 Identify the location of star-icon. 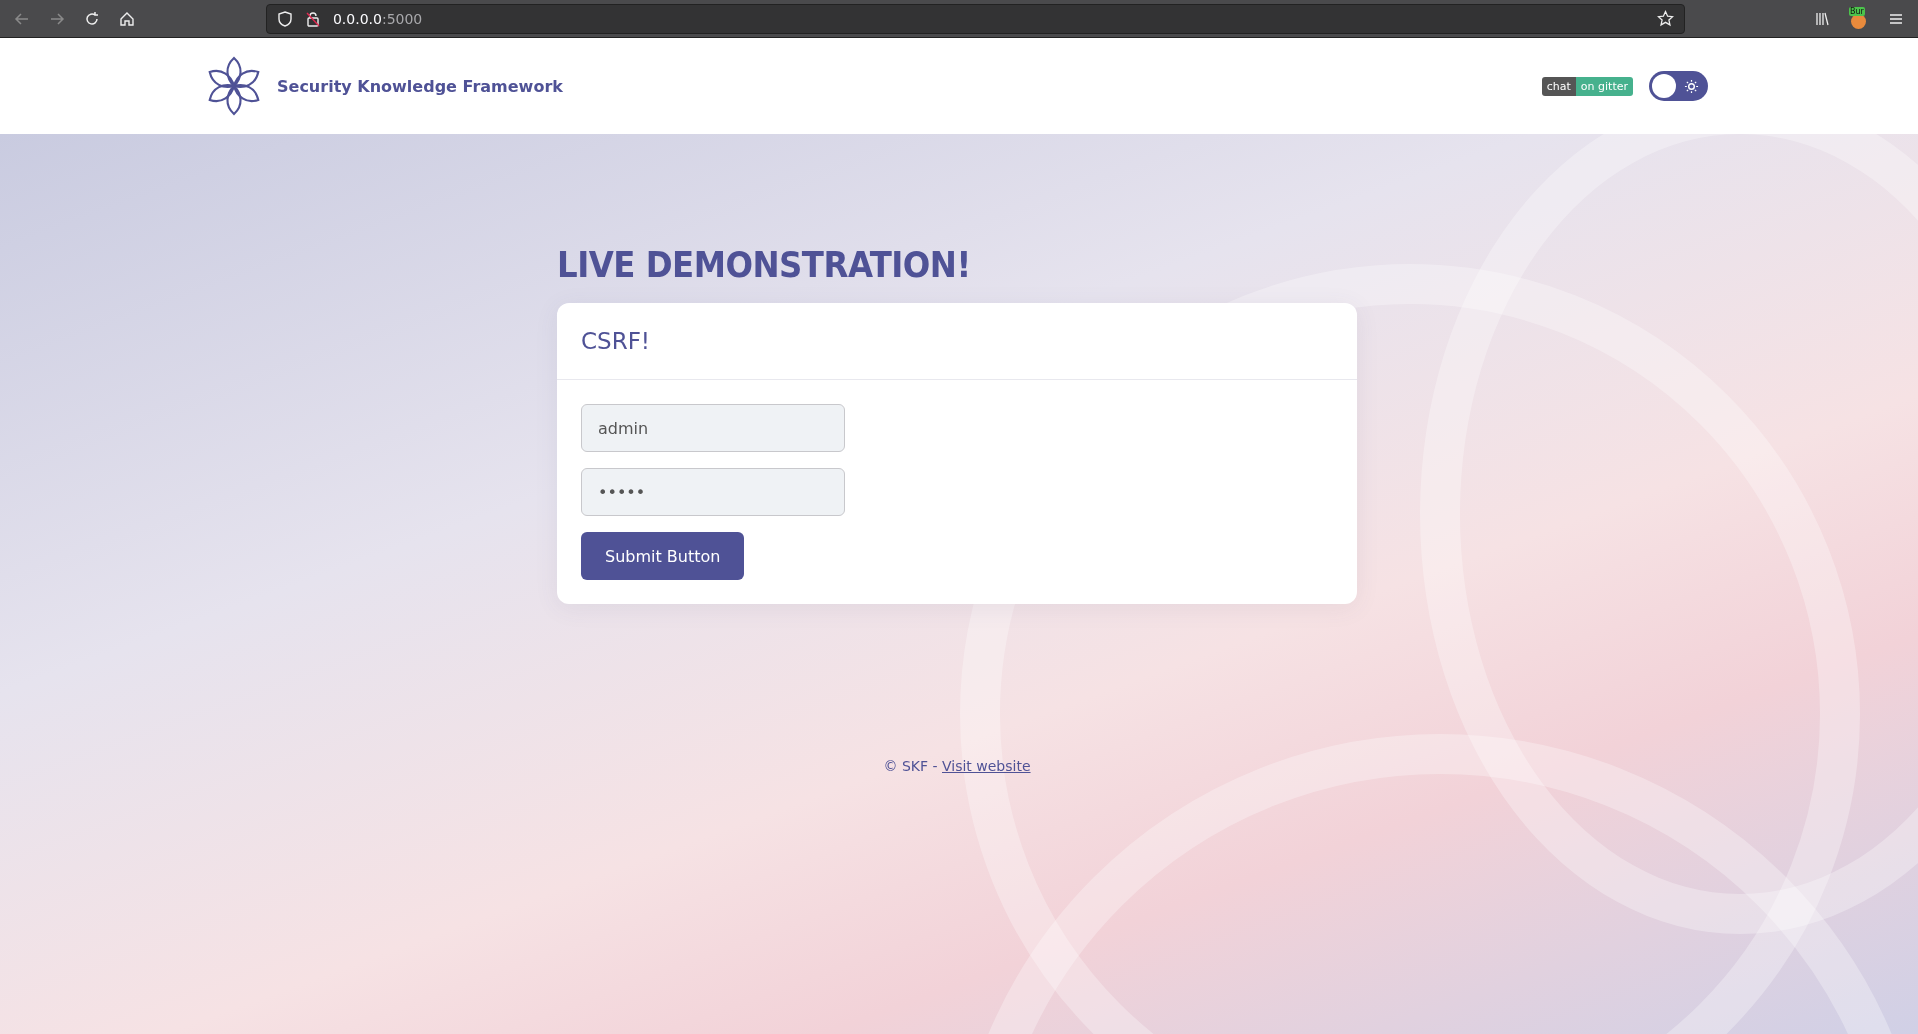
(1665, 18).